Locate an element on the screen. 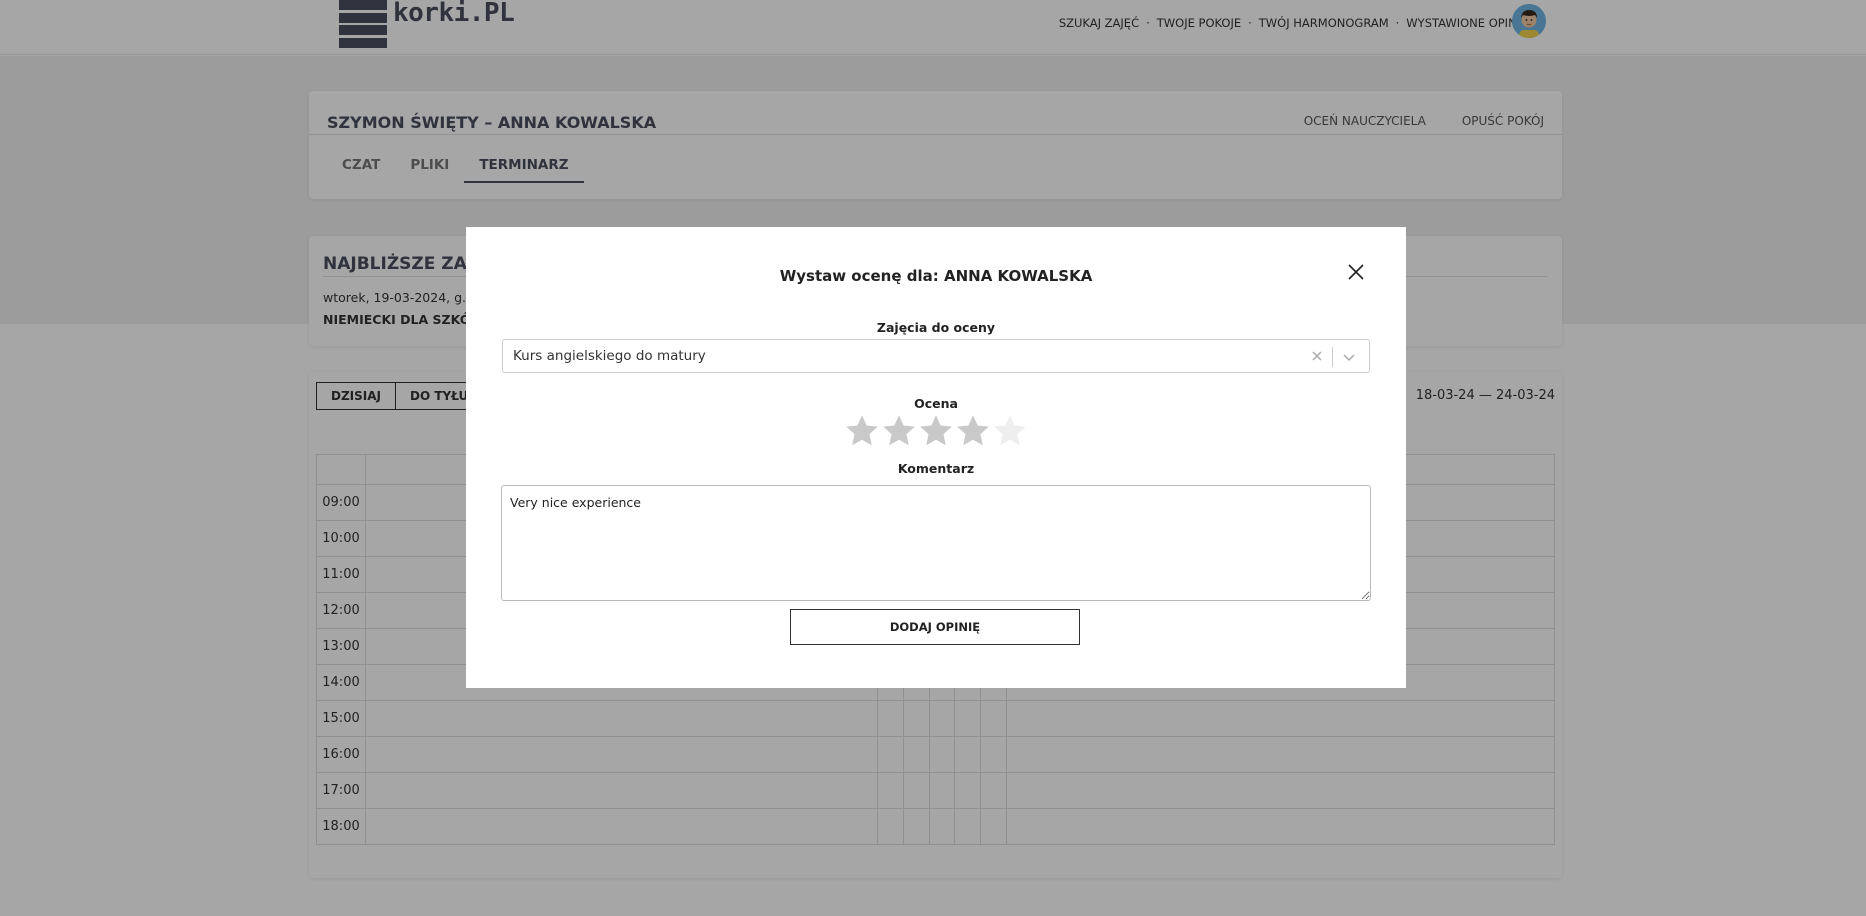 The image size is (1866, 916). clear-icon is located at coordinates (1317, 356).